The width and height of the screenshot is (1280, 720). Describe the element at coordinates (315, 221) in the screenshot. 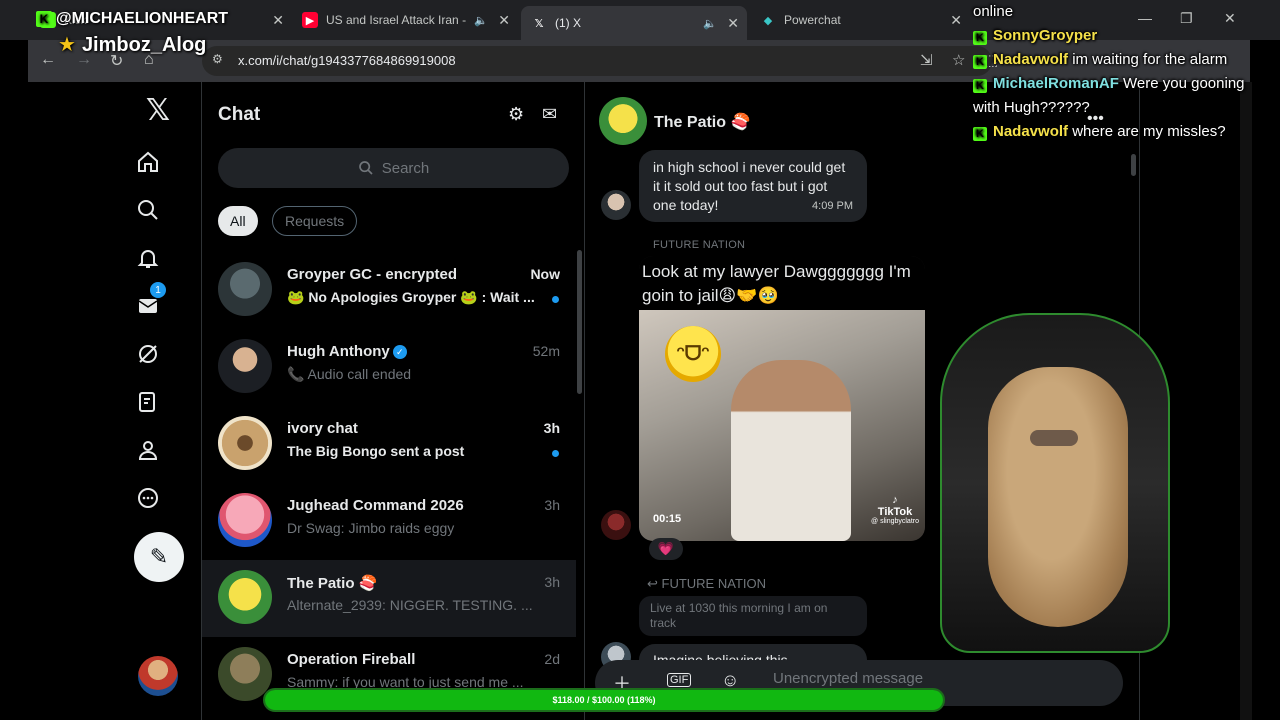

I see `filter-requests-tab: Requests` at that location.